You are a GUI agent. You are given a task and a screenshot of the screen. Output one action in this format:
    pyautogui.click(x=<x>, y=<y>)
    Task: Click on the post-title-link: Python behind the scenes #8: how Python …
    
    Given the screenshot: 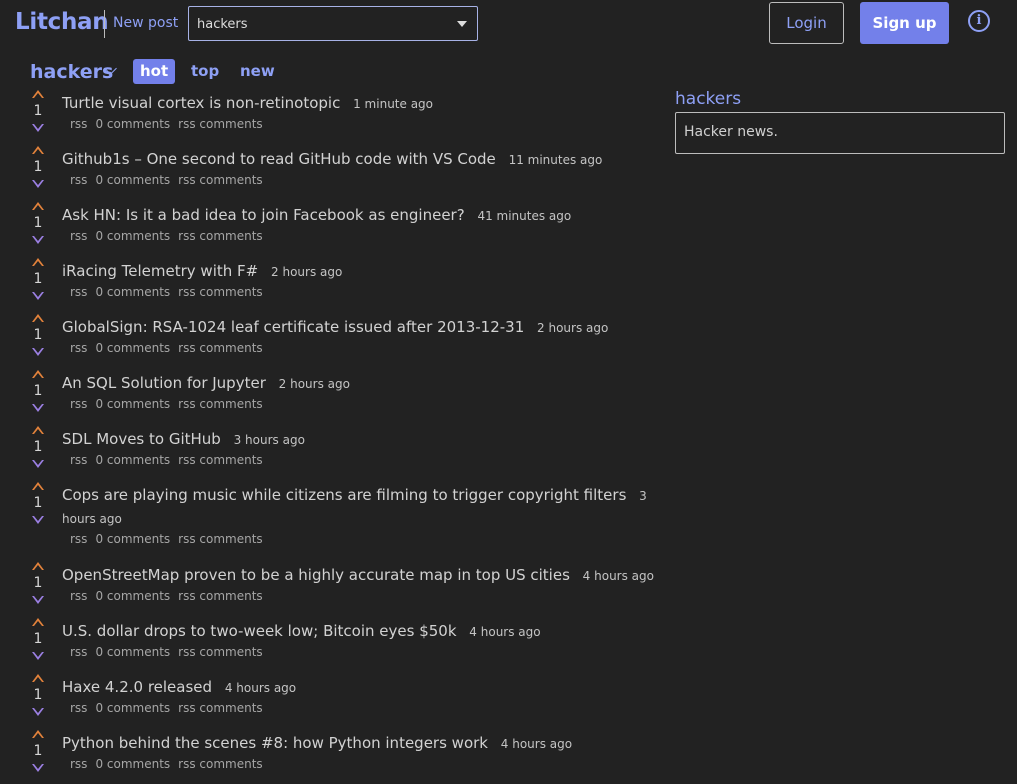 What is the action you would take?
    pyautogui.click(x=275, y=743)
    